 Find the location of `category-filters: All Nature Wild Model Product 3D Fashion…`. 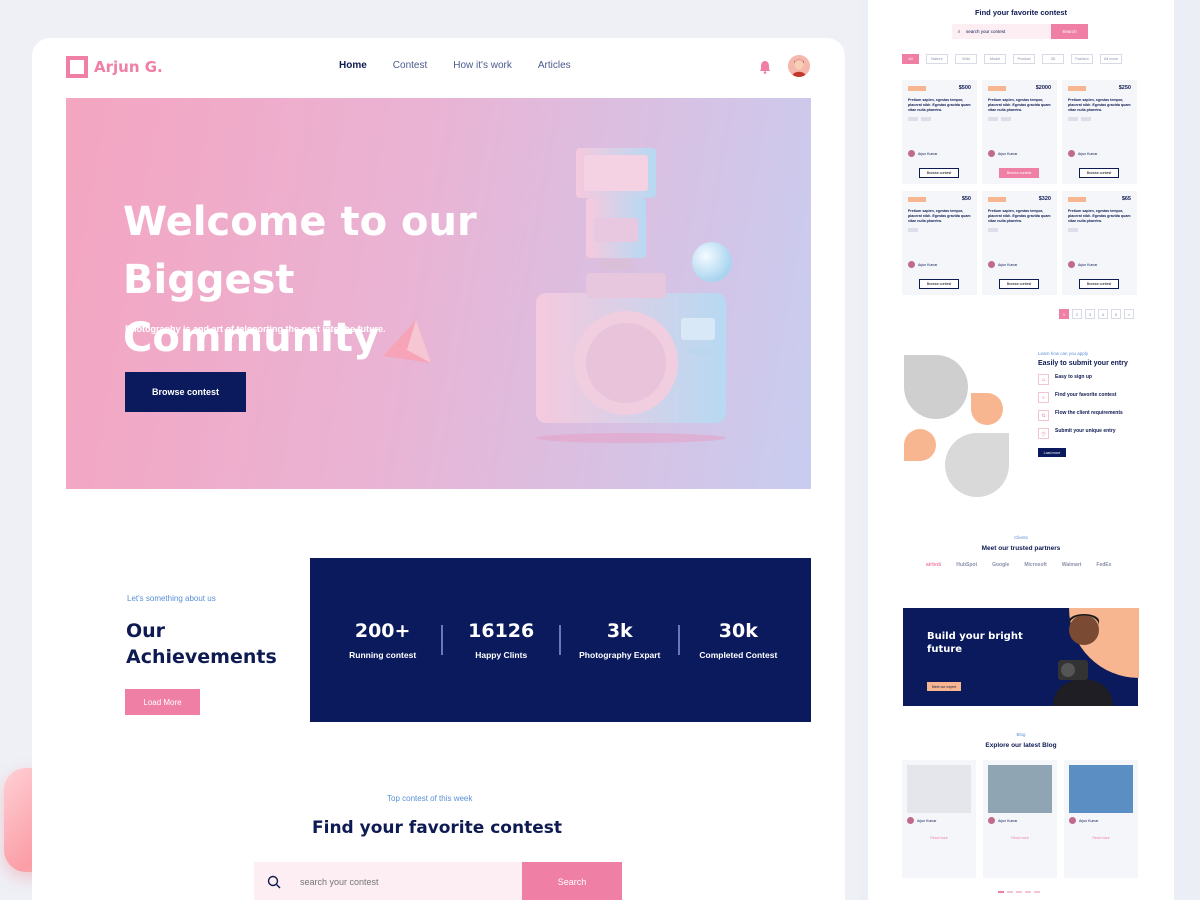

category-filters: All Nature Wild Model Product 3D Fashion… is located at coordinates (1012, 59).